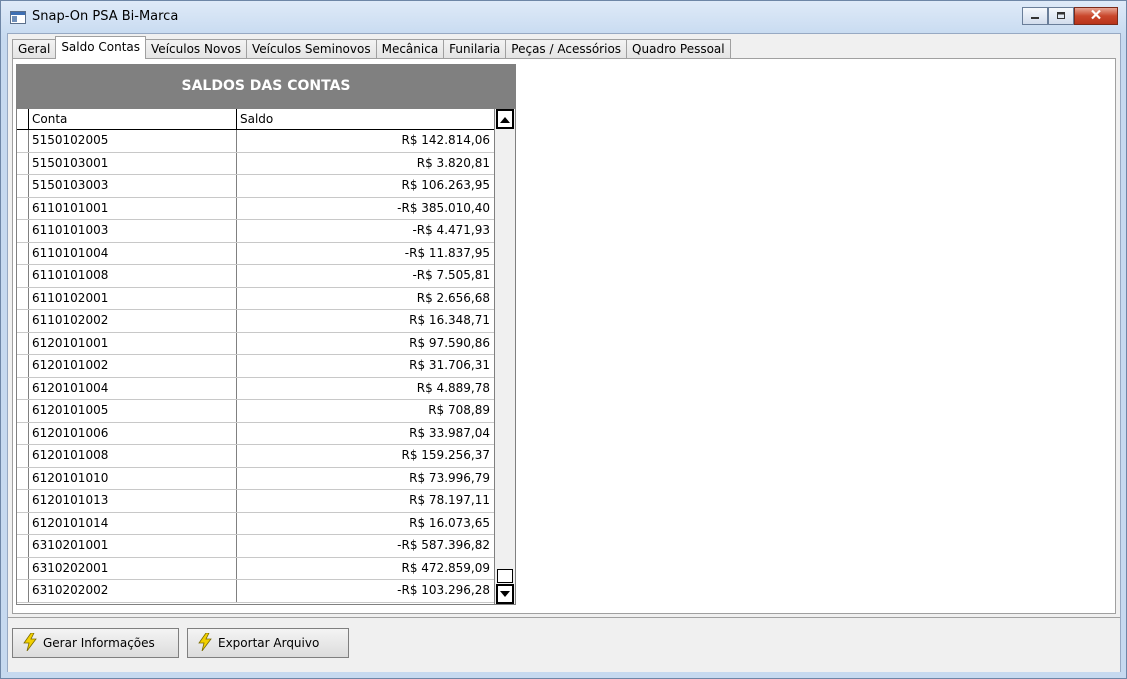  I want to click on column-header-saldo: Saldo, so click(364, 119).